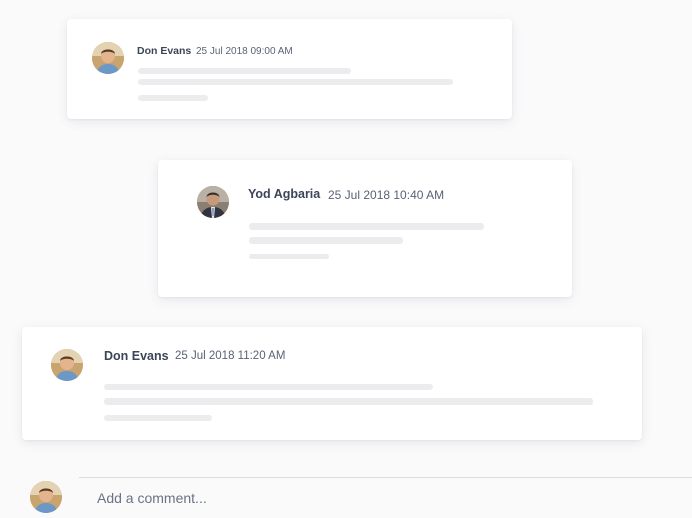  I want to click on comment-card: Don Evans 25 Jul 2018 09:00 AM, so click(289, 69).